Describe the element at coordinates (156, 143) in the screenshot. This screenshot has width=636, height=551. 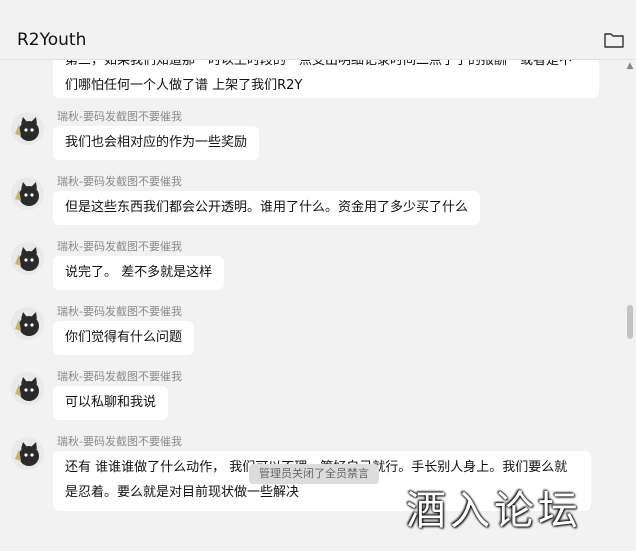
I see `message-bubble: 我们也会相对应的作为一些奖励` at that location.